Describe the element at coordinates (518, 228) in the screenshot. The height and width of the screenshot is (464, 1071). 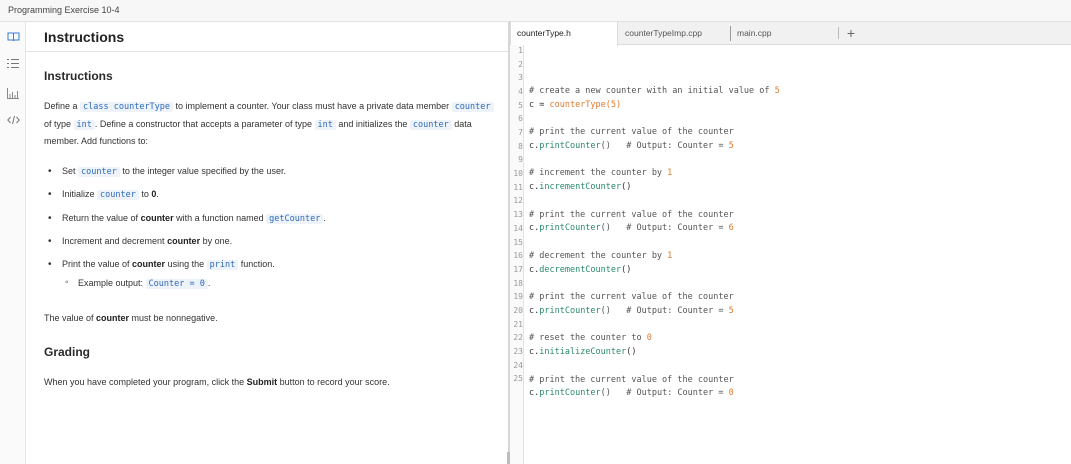
I see `line-number: 14` at that location.